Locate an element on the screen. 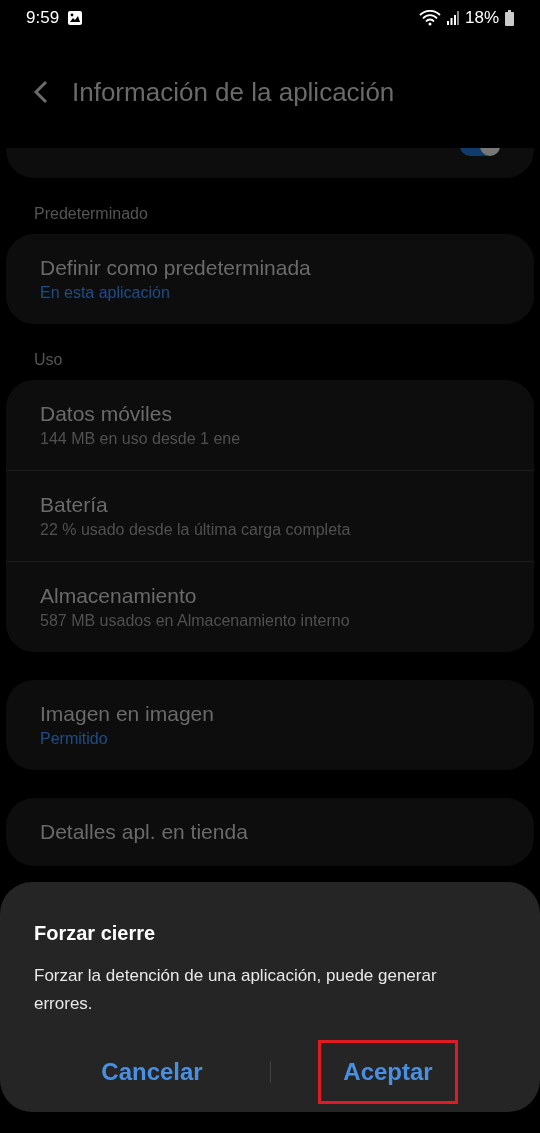 This screenshot has width=540, height=1133. dialog-title: Forzar cierre is located at coordinates (95, 933).